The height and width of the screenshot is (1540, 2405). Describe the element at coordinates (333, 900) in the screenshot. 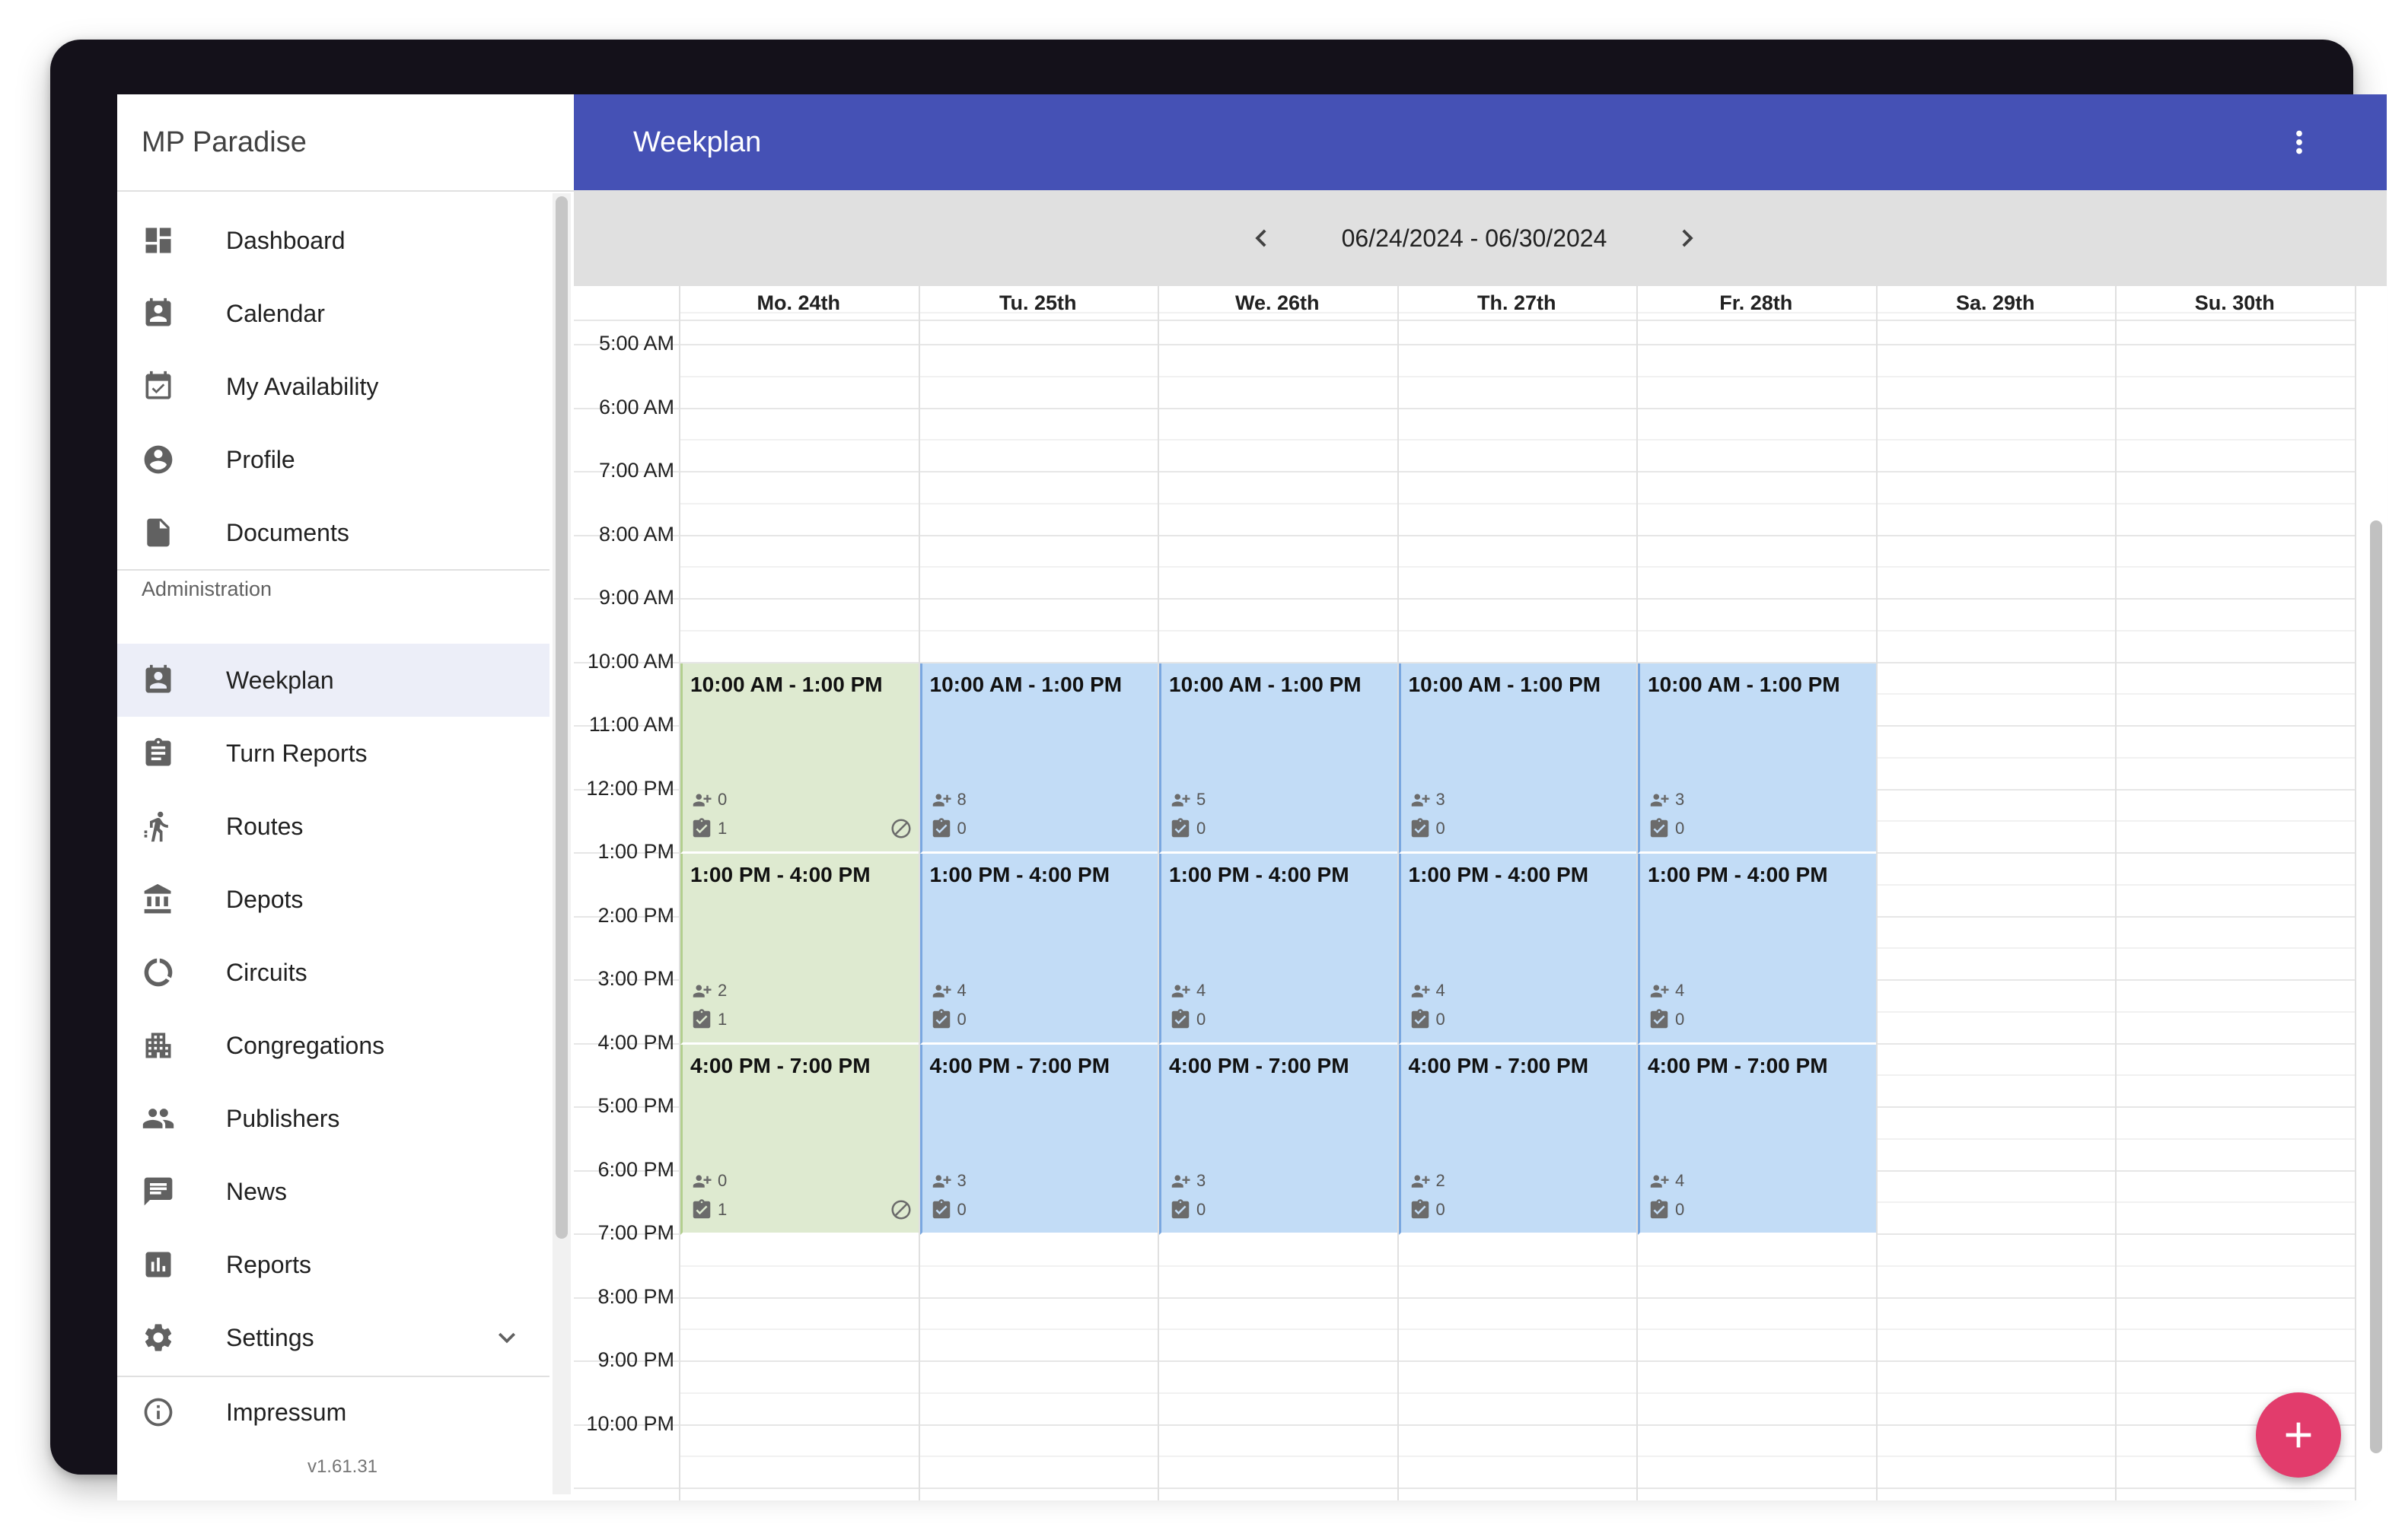

I see `sidebar-item-depots: Depots` at that location.